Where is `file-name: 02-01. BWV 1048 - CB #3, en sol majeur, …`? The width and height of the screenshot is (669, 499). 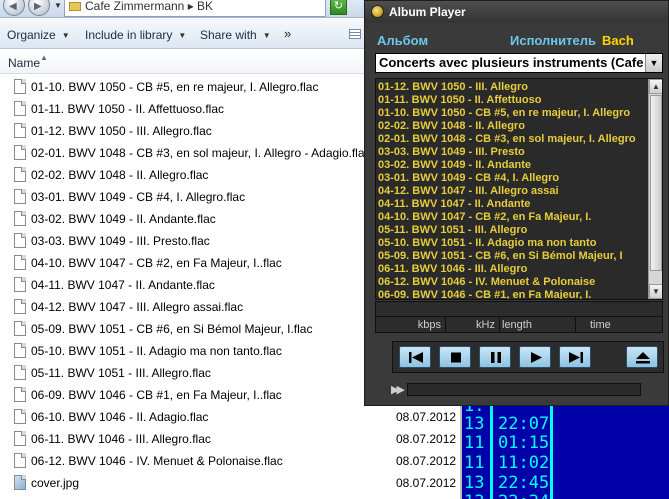
file-name: 02-01. BWV 1048 - CB #3, en sol majeur, … is located at coordinates (201, 153).